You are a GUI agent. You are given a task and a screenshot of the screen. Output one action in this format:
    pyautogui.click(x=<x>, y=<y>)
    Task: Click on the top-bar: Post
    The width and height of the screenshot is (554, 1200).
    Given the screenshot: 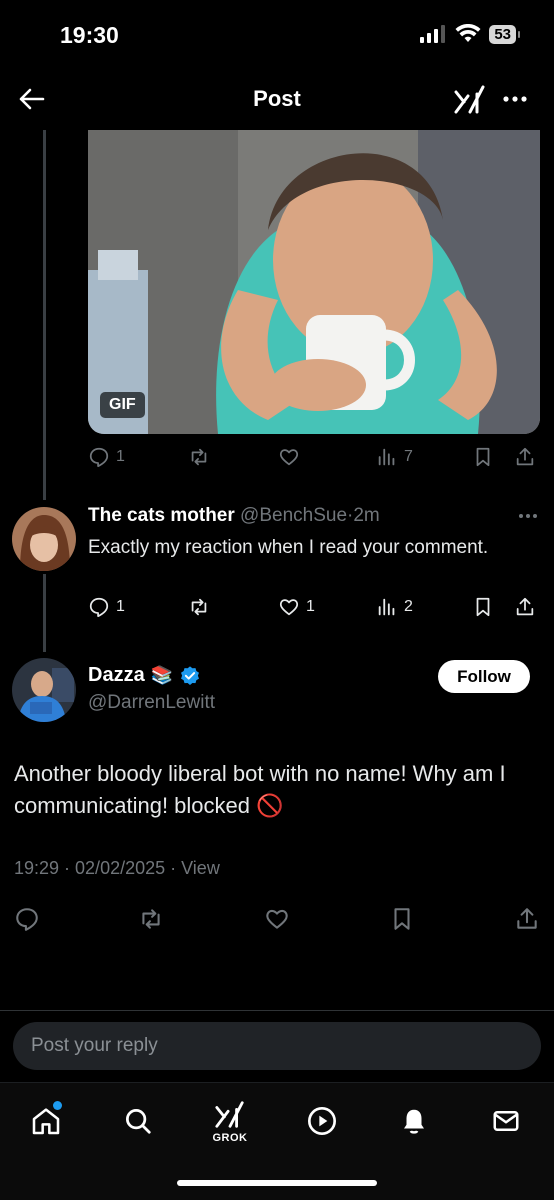 What is the action you would take?
    pyautogui.click(x=277, y=100)
    